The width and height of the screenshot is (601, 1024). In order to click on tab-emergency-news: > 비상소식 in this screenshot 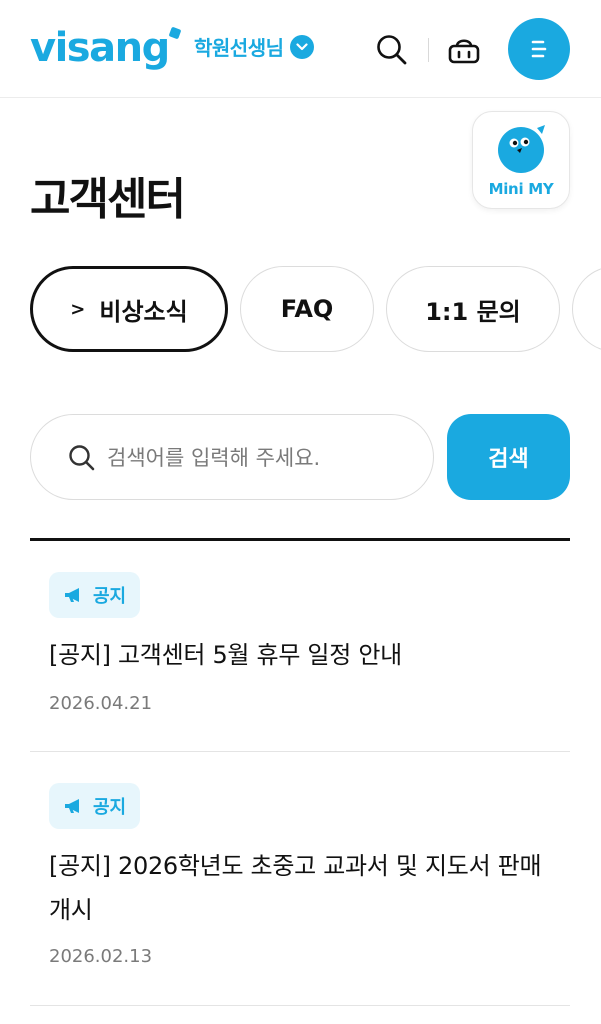, I will do `click(129, 309)`.